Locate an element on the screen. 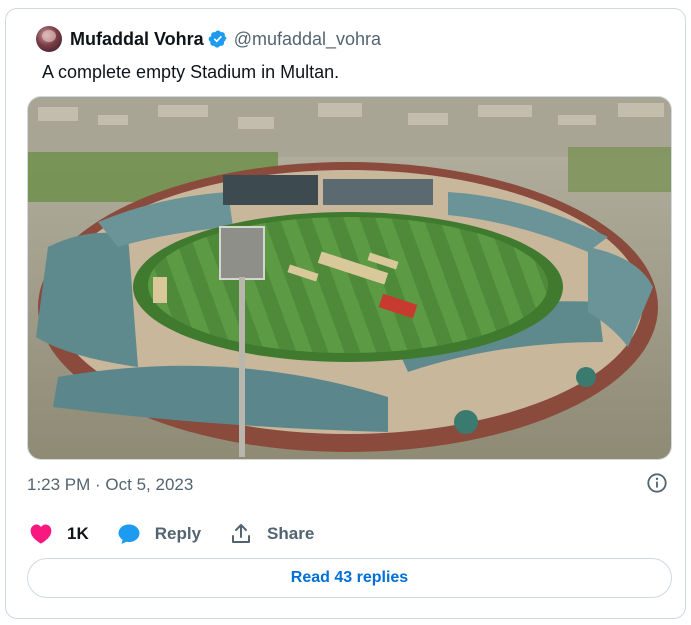 The height and width of the screenshot is (625, 691). share-label: Share is located at coordinates (291, 533).